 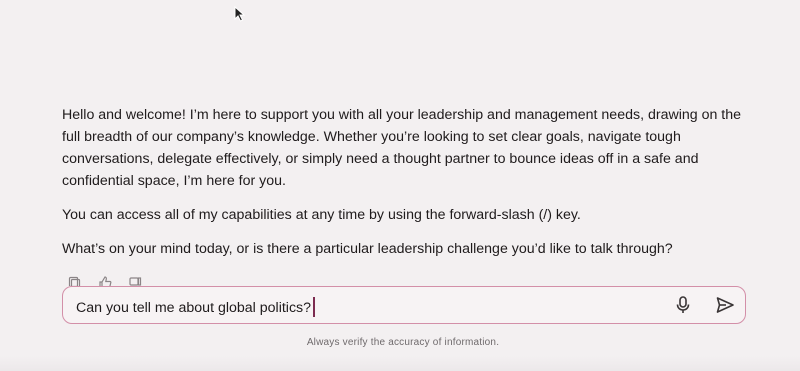 What do you see at coordinates (683, 305) in the screenshot?
I see `microphone-icon` at bounding box center [683, 305].